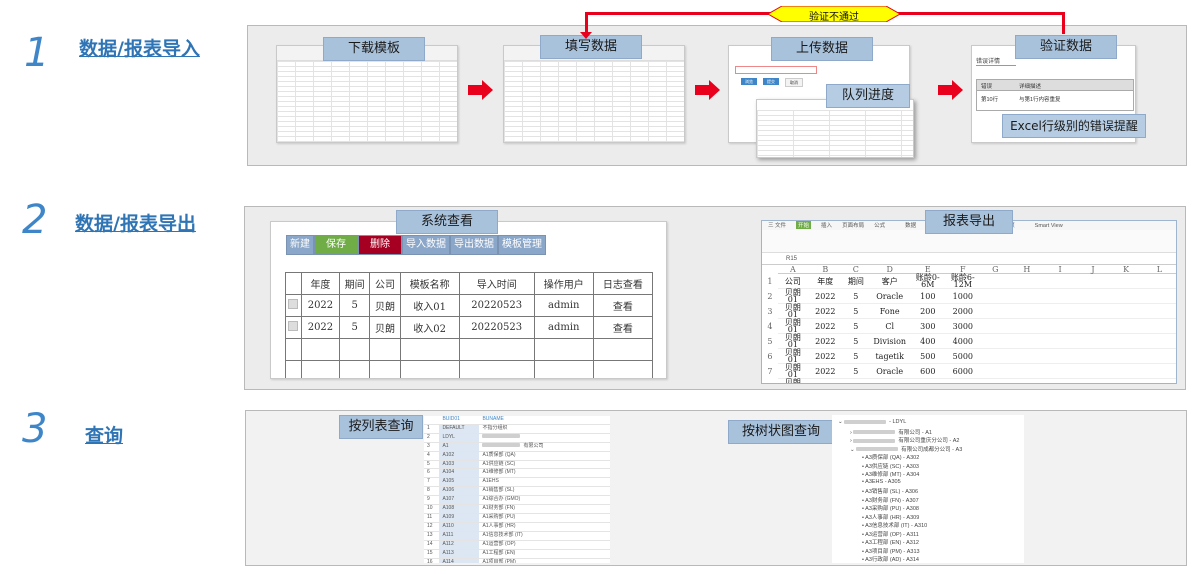 This screenshot has height=574, width=1195. Describe the element at coordinates (928, 311) in the screenshot. I see `excel-cell: 200` at that location.